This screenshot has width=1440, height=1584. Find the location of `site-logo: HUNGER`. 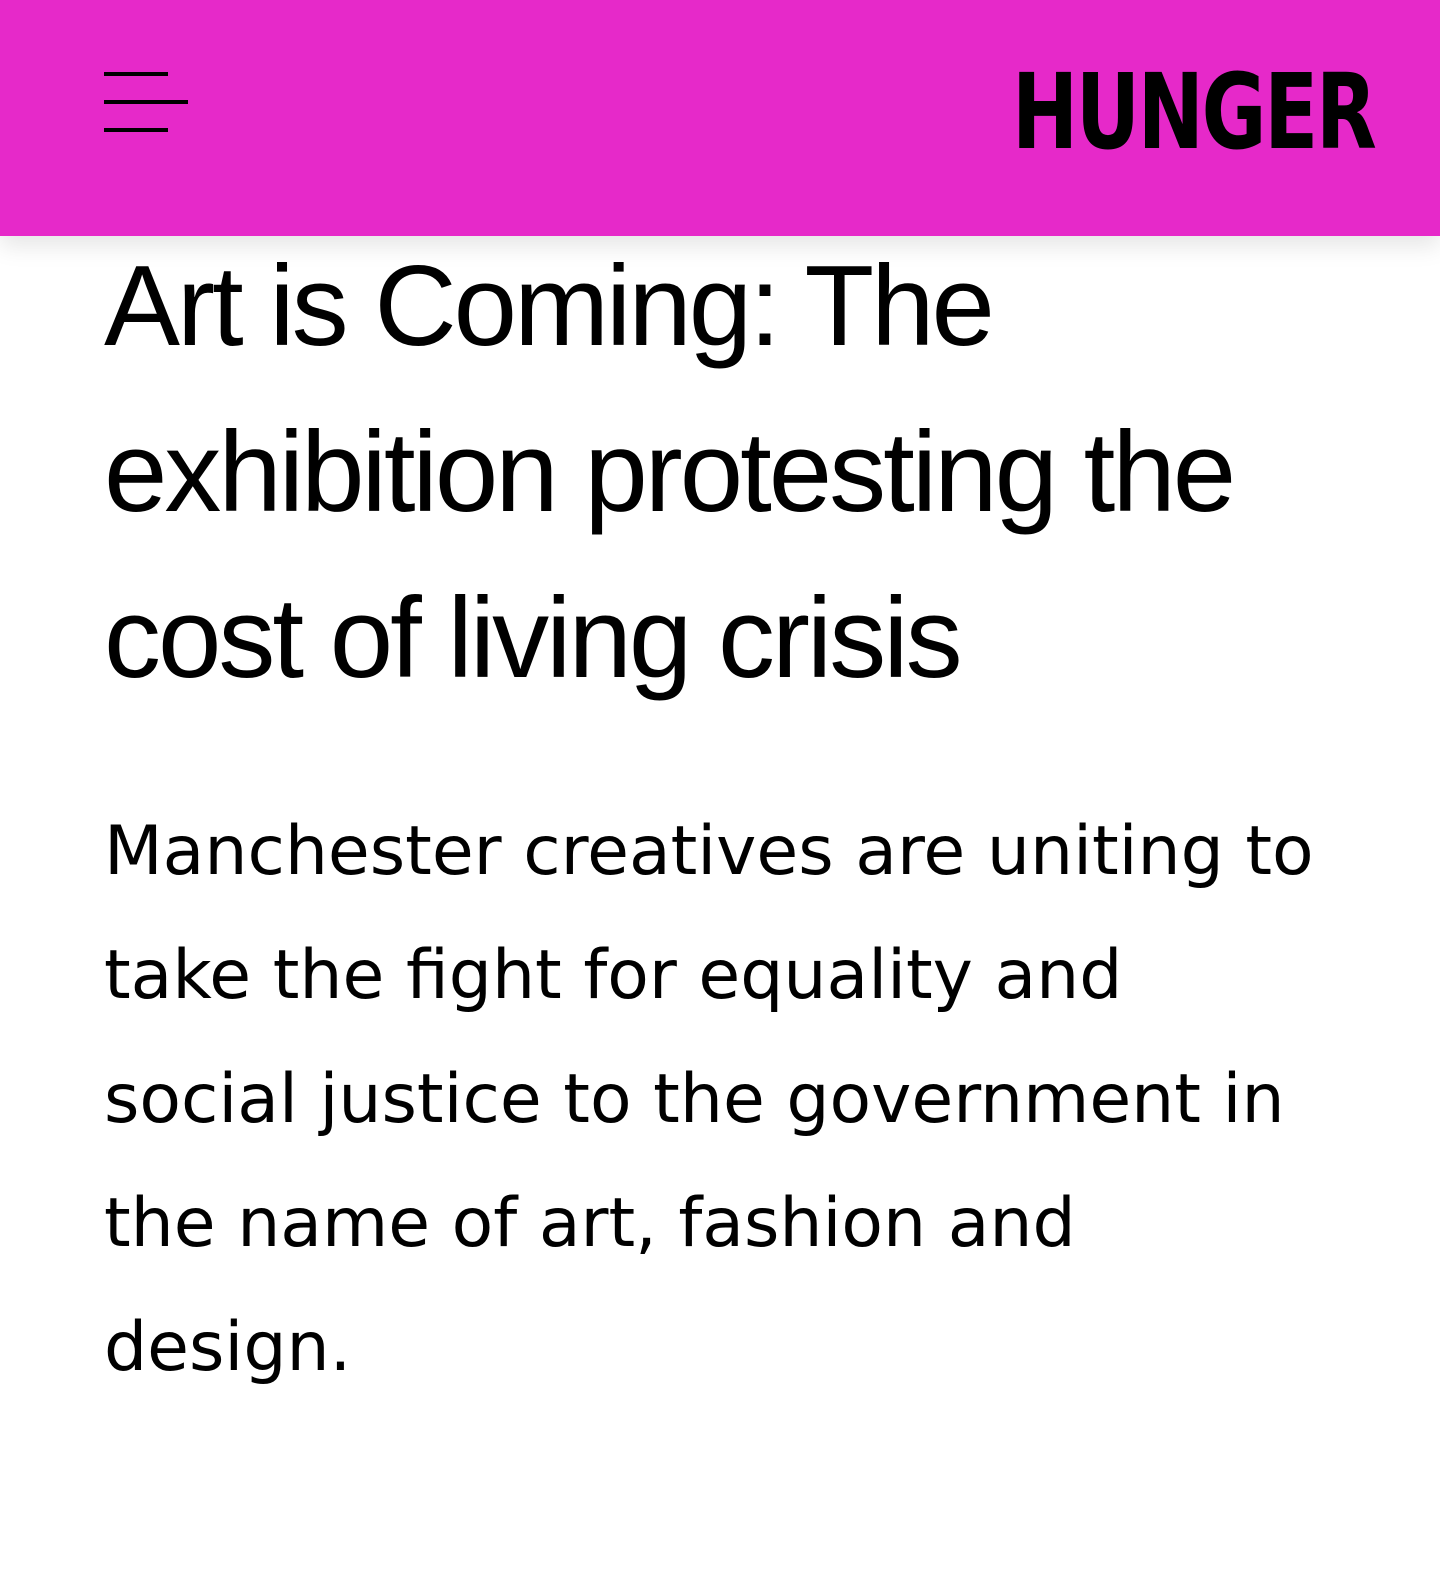

site-logo: HUNGER is located at coordinates (1194, 112).